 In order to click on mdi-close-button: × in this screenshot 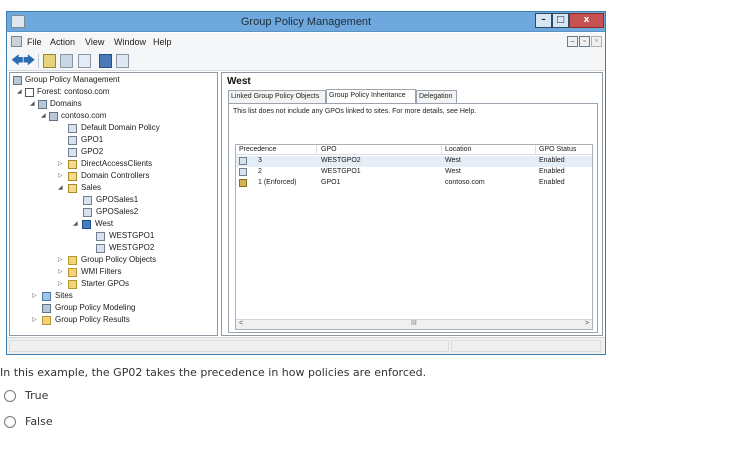, I will do `click(596, 41)`.